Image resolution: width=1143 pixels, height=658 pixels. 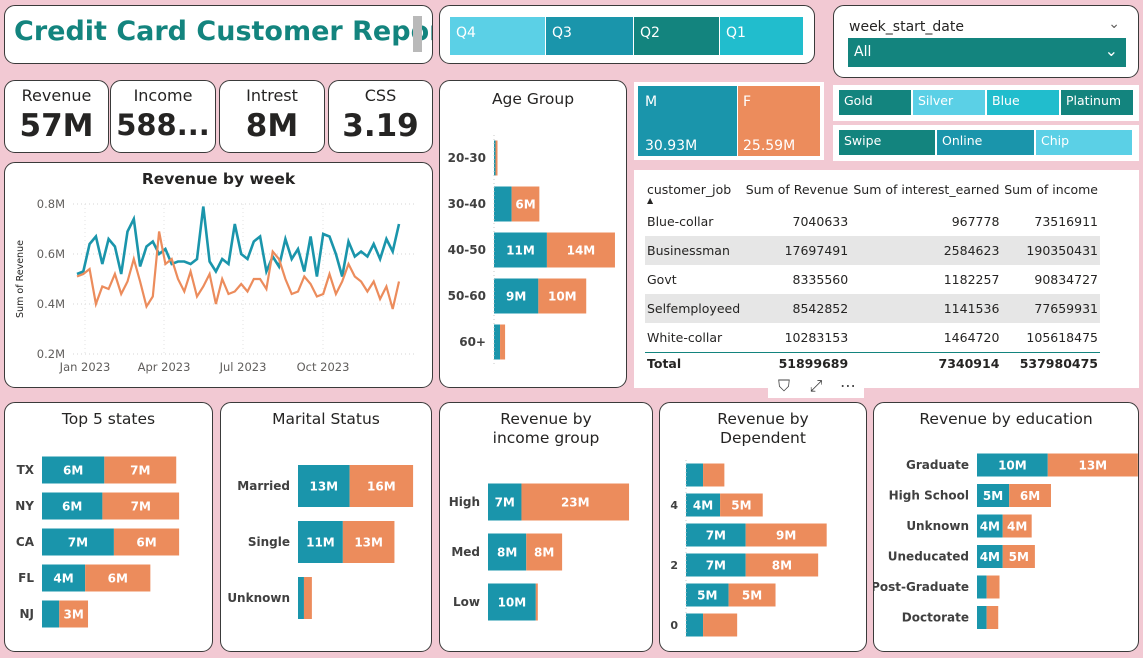 What do you see at coordinates (380, 126) in the screenshot?
I see `kpi-value: 3.19` at bounding box center [380, 126].